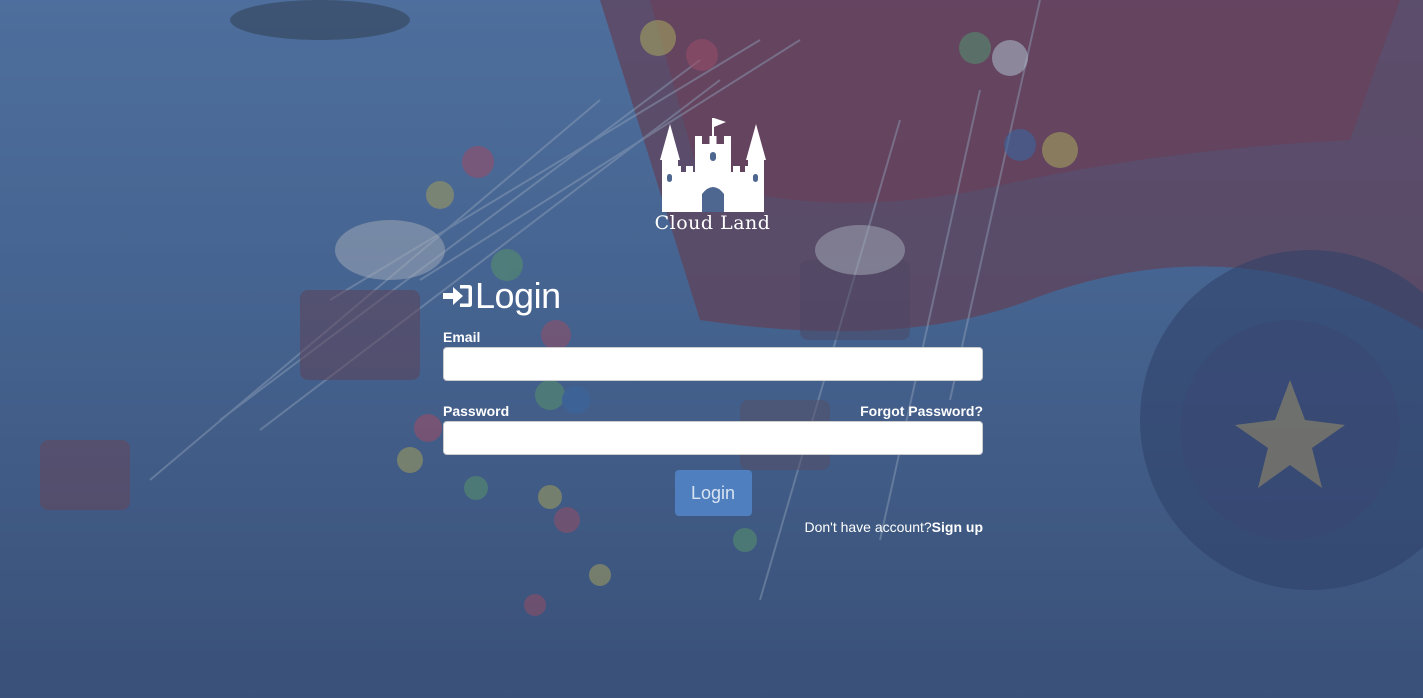  Describe the element at coordinates (713, 527) in the screenshot. I see `signup-row: Don't have account?Sign up` at that location.